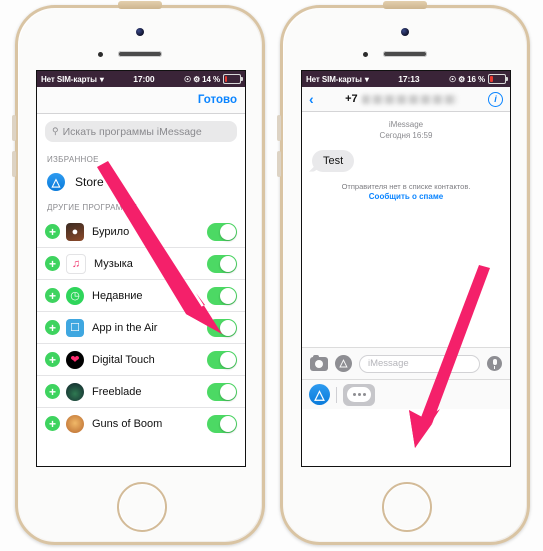  I want to click on table-row: + ♫ Музыка, so click(141, 264).